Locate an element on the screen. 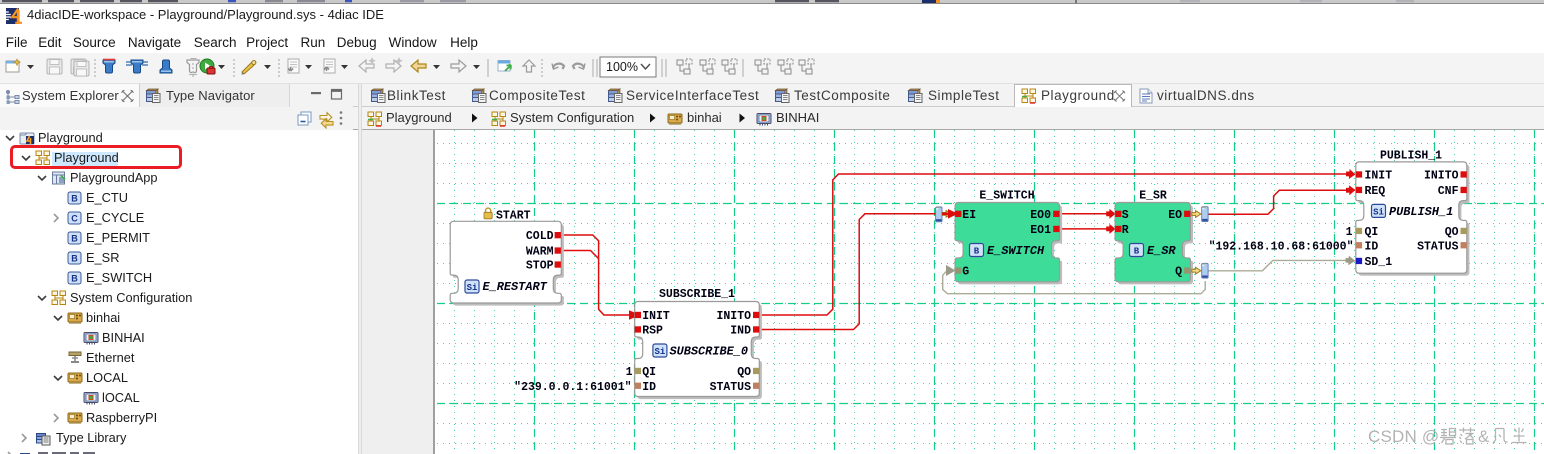 The image size is (1544, 454). svg-text: STOP is located at coordinates (540, 266).